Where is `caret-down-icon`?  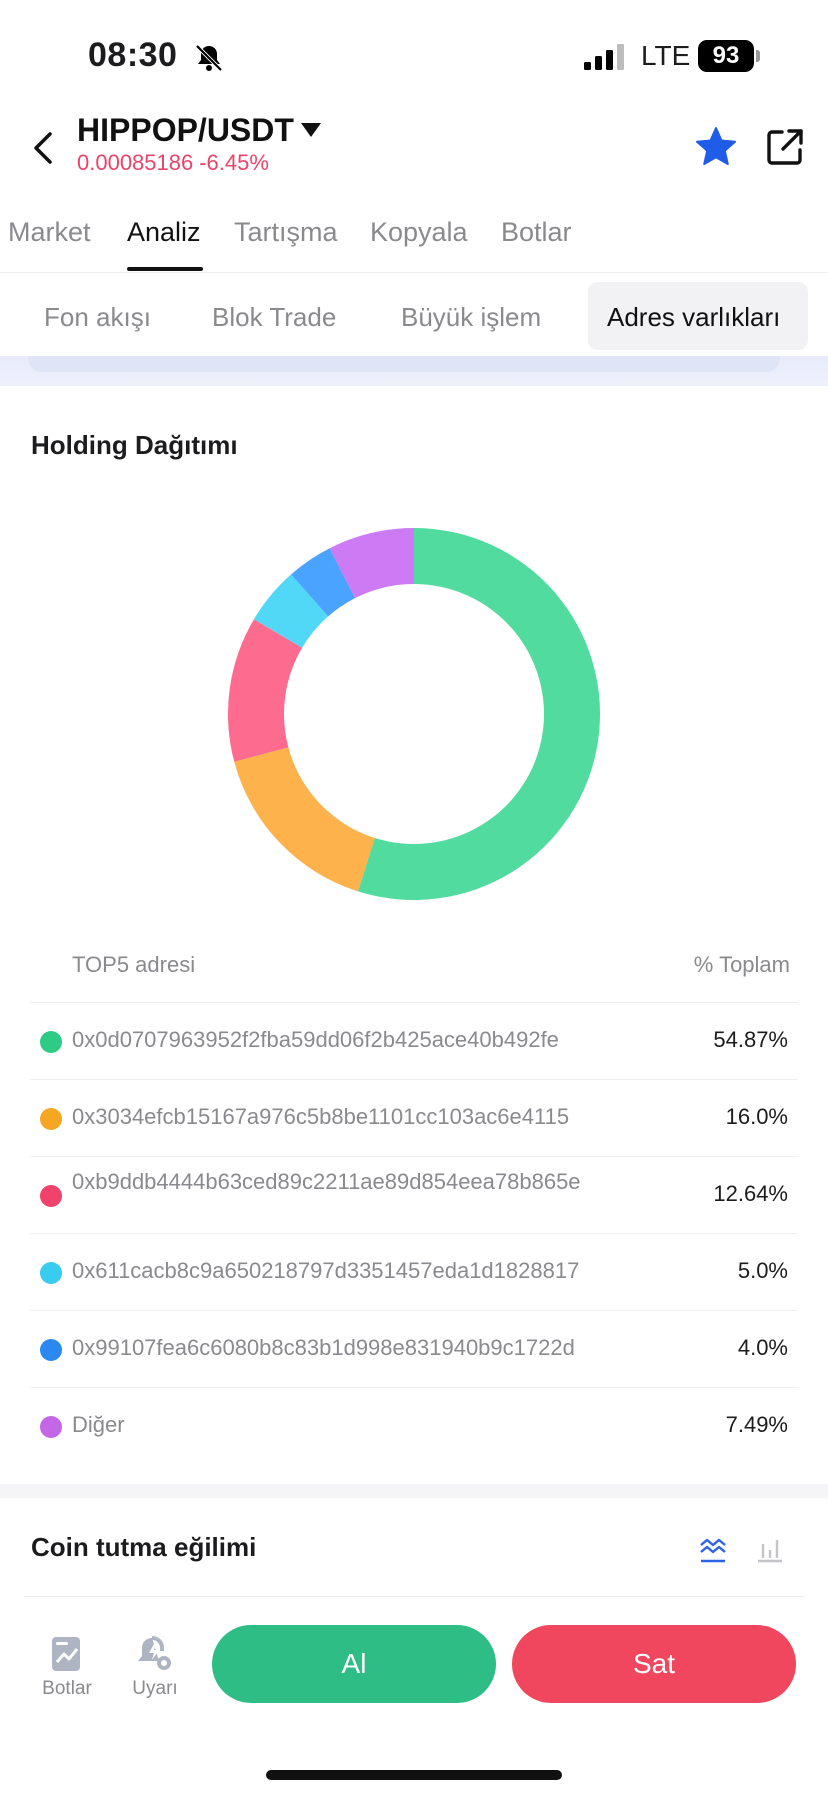 caret-down-icon is located at coordinates (311, 130).